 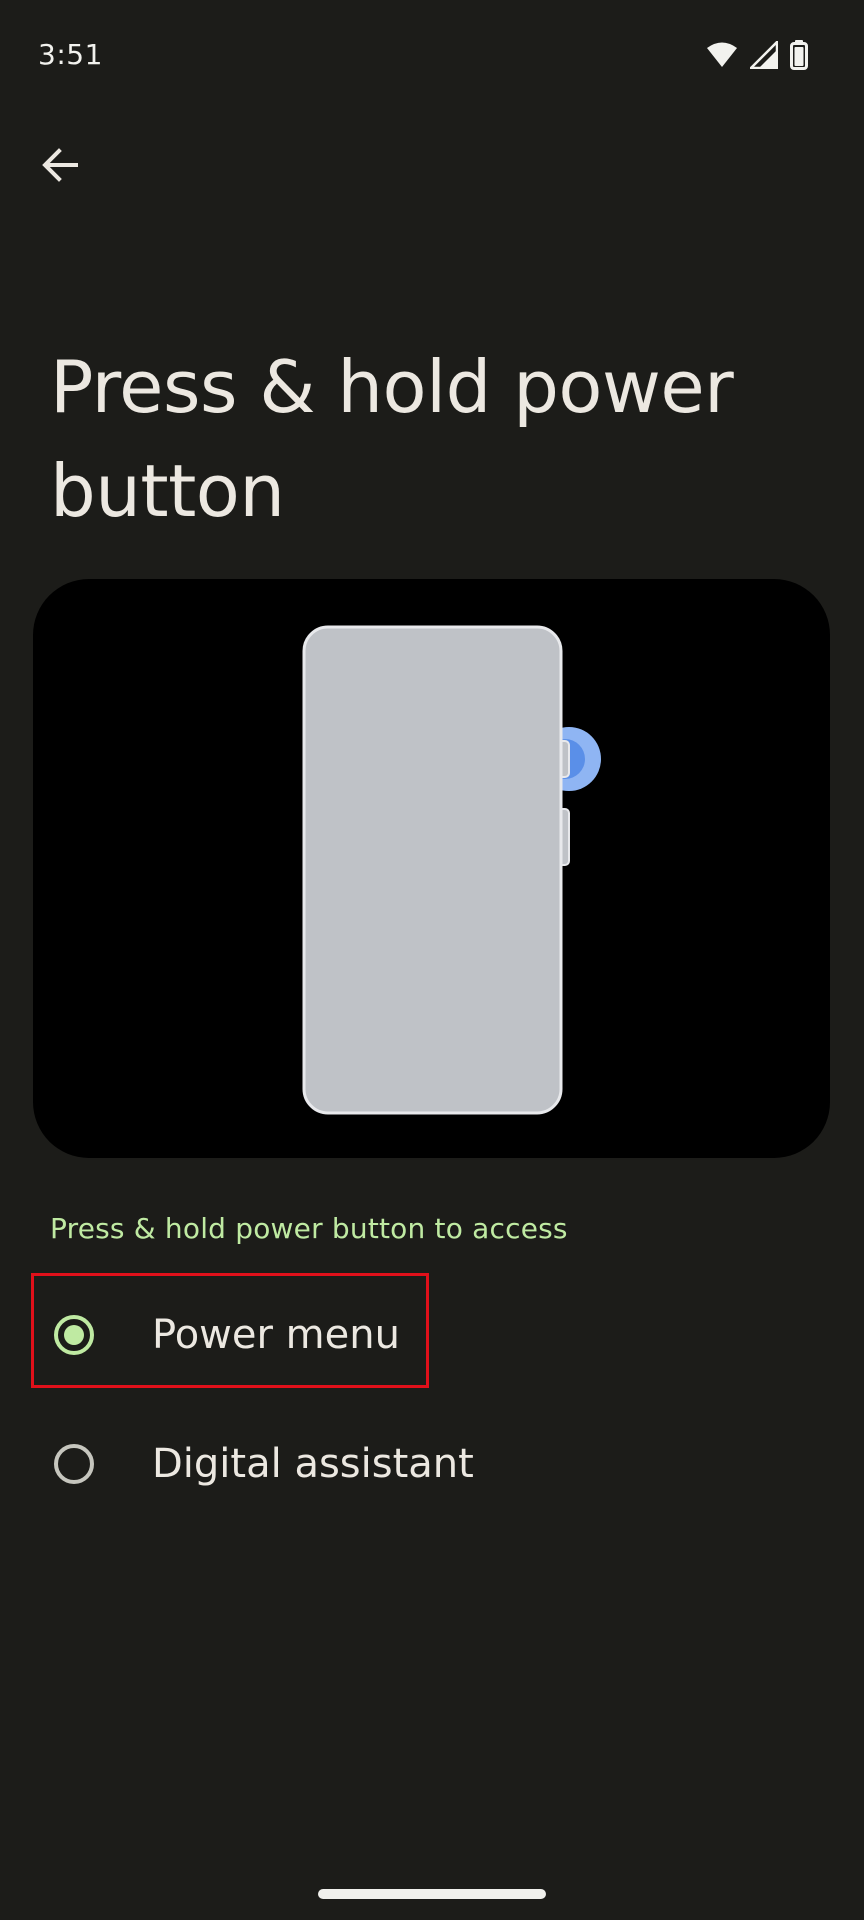 I want to click on option-label: Power menu, so click(x=276, y=1335).